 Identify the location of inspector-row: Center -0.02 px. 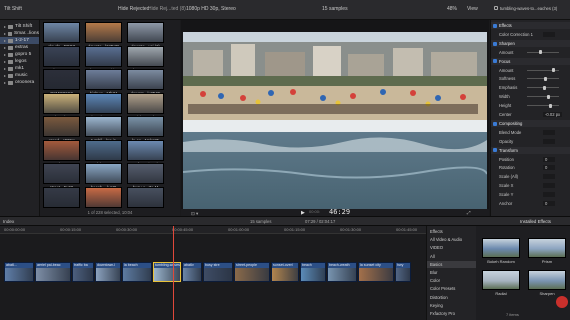
(530, 114).